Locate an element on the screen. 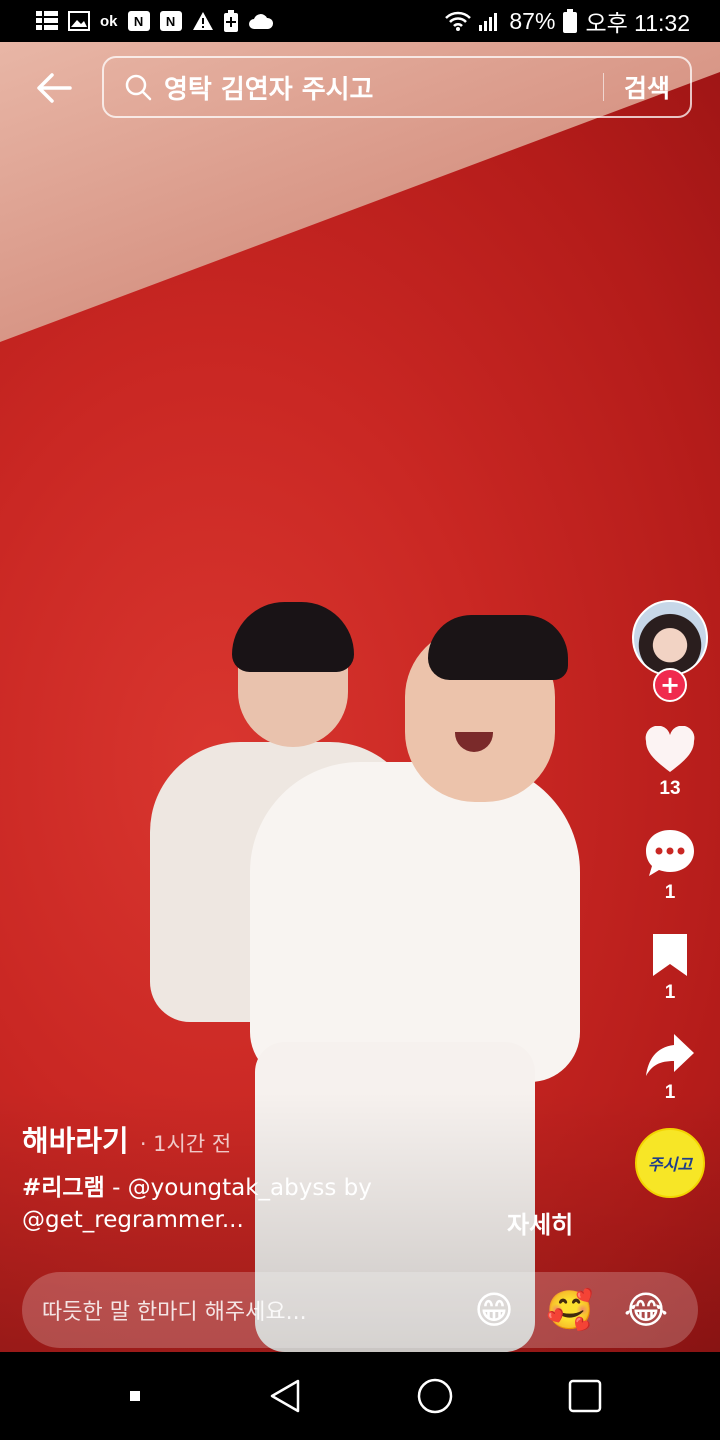 The height and width of the screenshot is (1440, 720). arrow-left-icon is located at coordinates (54, 88).